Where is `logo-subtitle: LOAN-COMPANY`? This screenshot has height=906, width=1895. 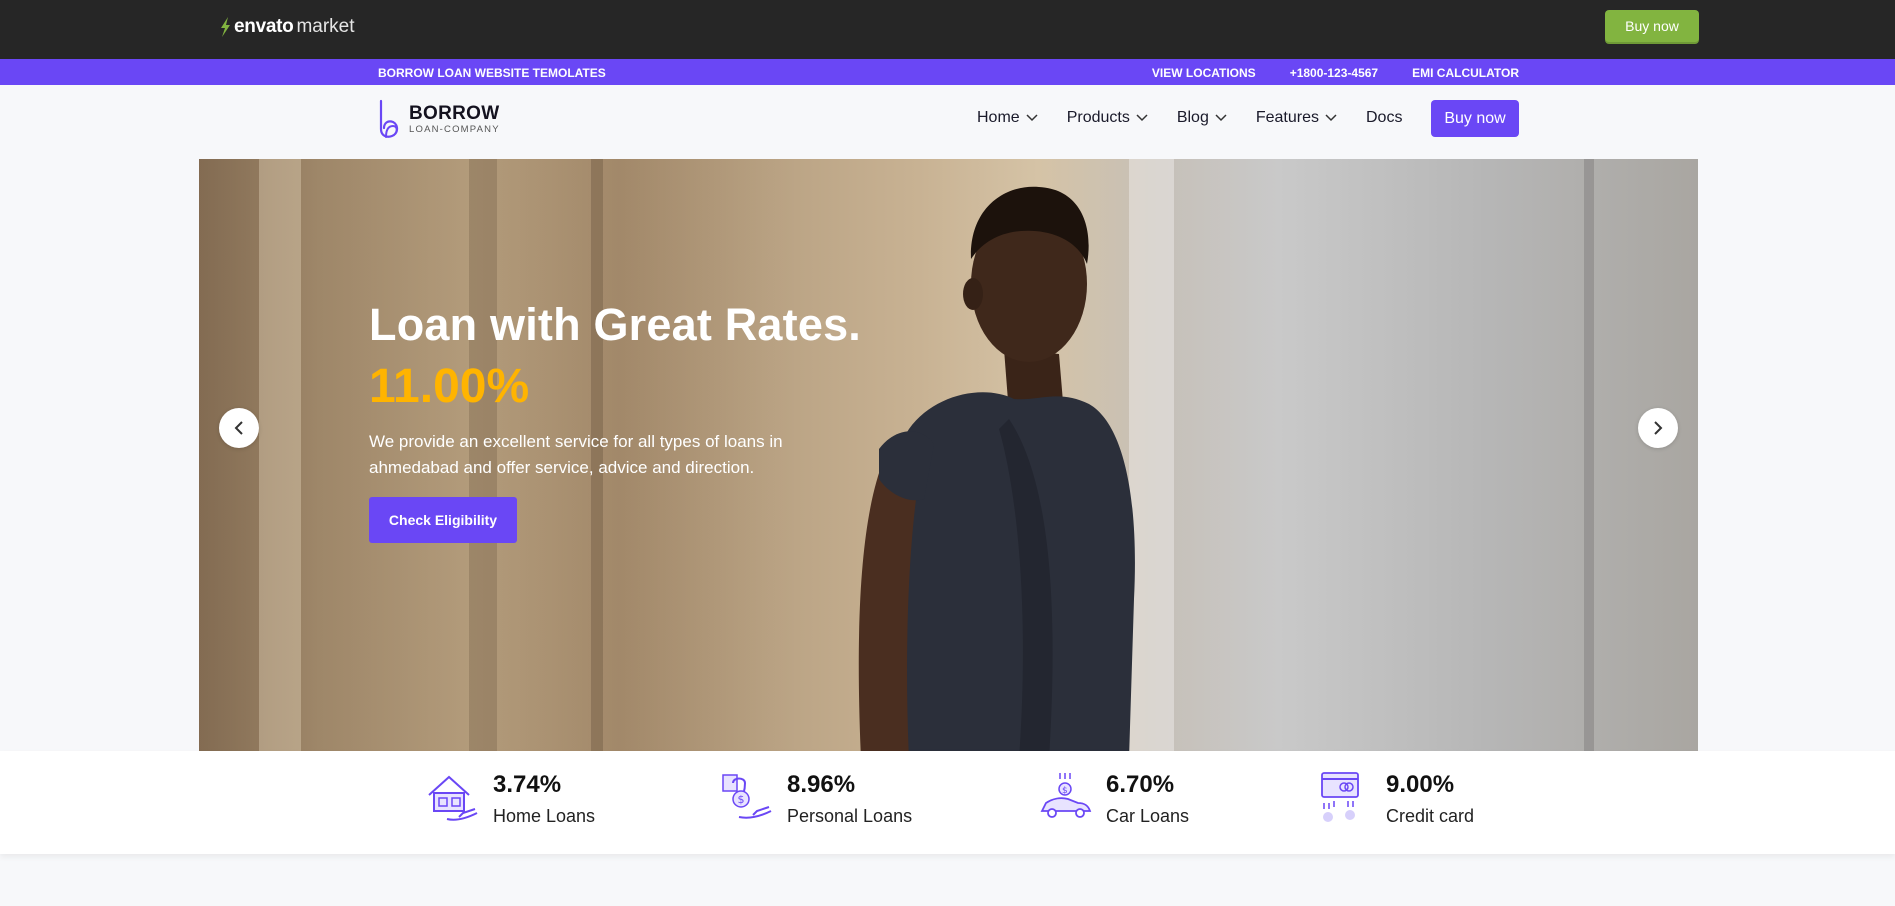 logo-subtitle: LOAN-COMPANY is located at coordinates (454, 129).